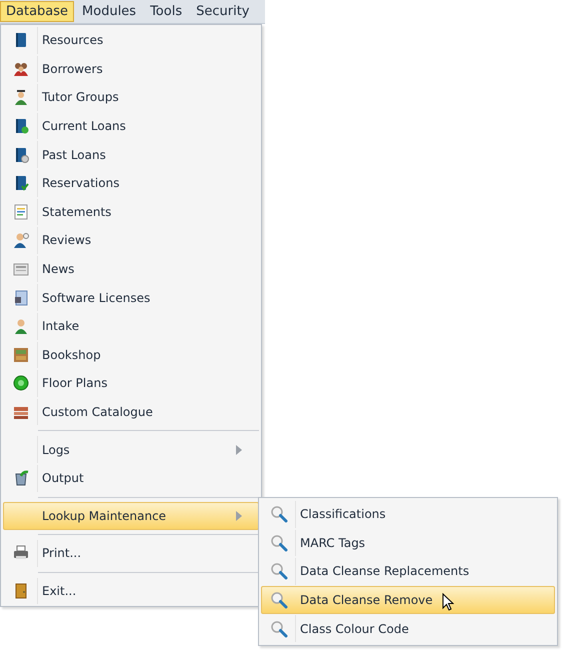 This screenshot has width=565, height=650. What do you see at coordinates (131, 40) in the screenshot?
I see `menu-item: Resources` at bounding box center [131, 40].